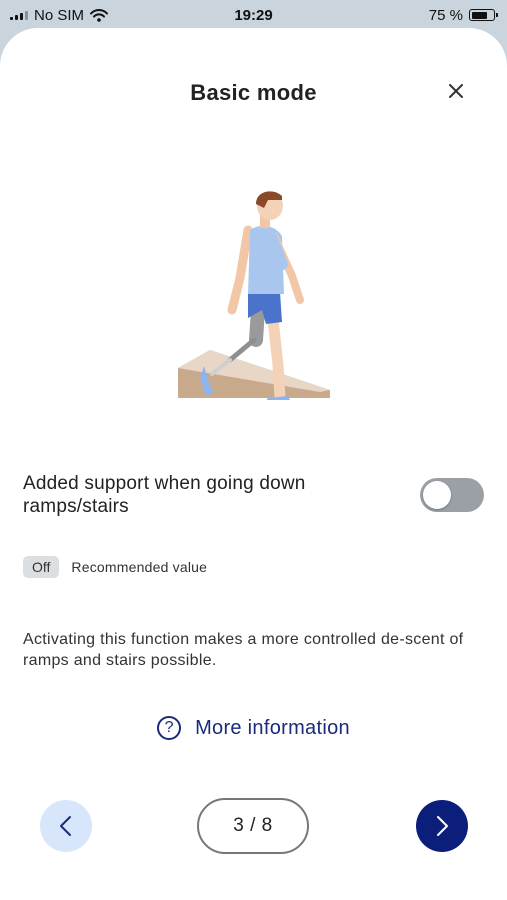 Image resolution: width=507 pixels, height=900 pixels. I want to click on close-button, so click(456, 91).